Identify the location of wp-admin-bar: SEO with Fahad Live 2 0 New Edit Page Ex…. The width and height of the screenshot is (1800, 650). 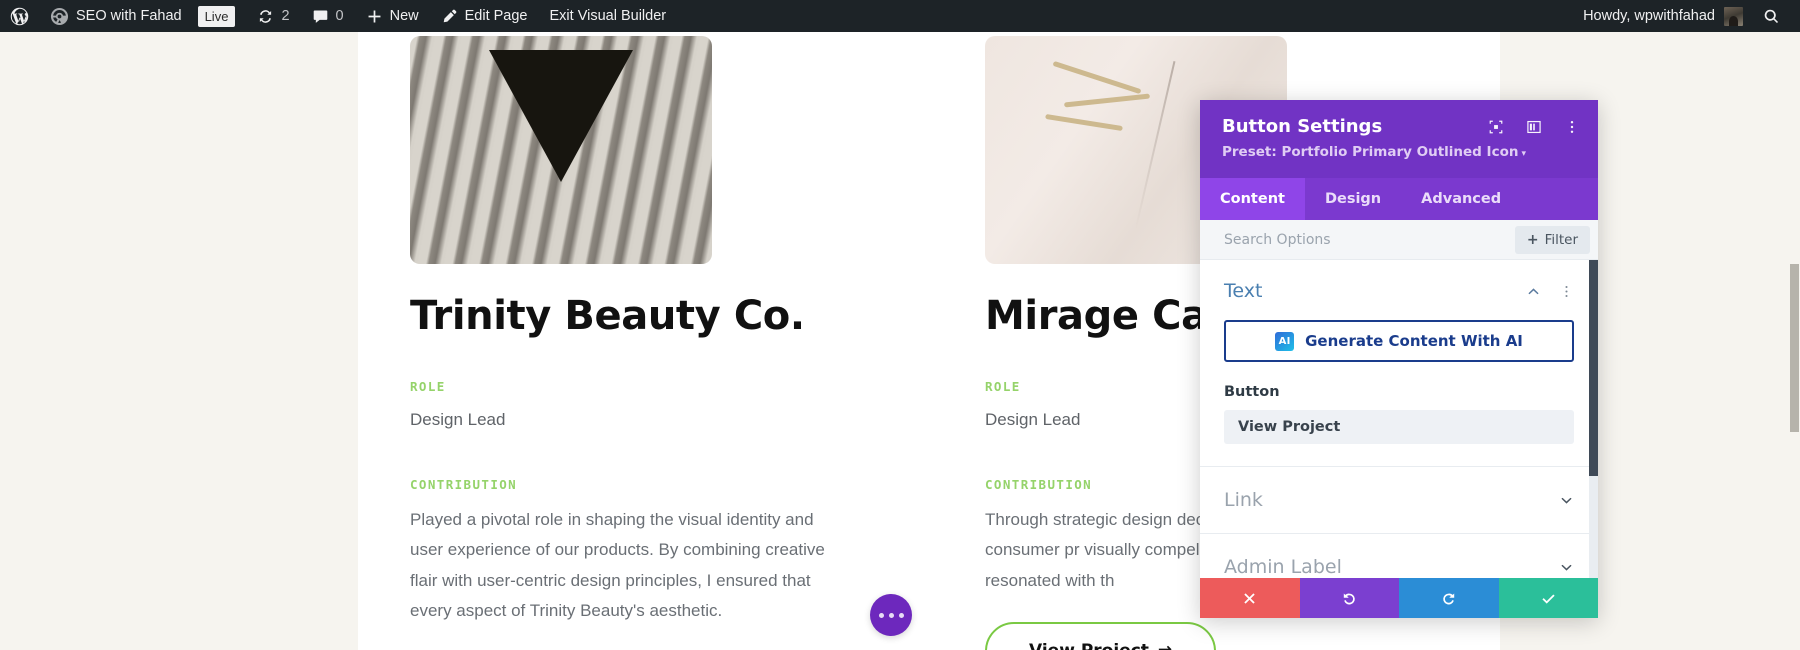
(900, 16).